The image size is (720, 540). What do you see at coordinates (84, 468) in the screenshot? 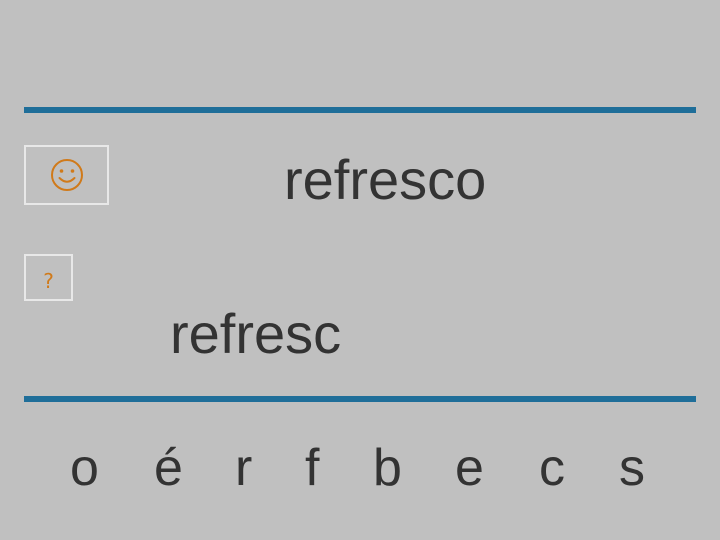
I see `letter-tile: o` at bounding box center [84, 468].